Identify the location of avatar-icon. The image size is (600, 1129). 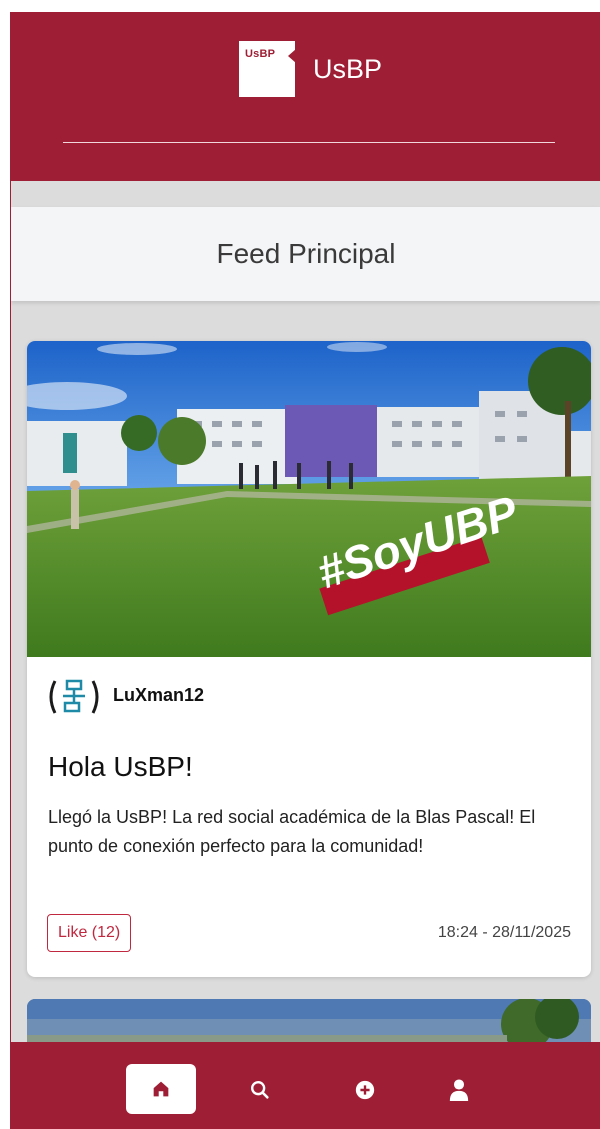
(74, 696).